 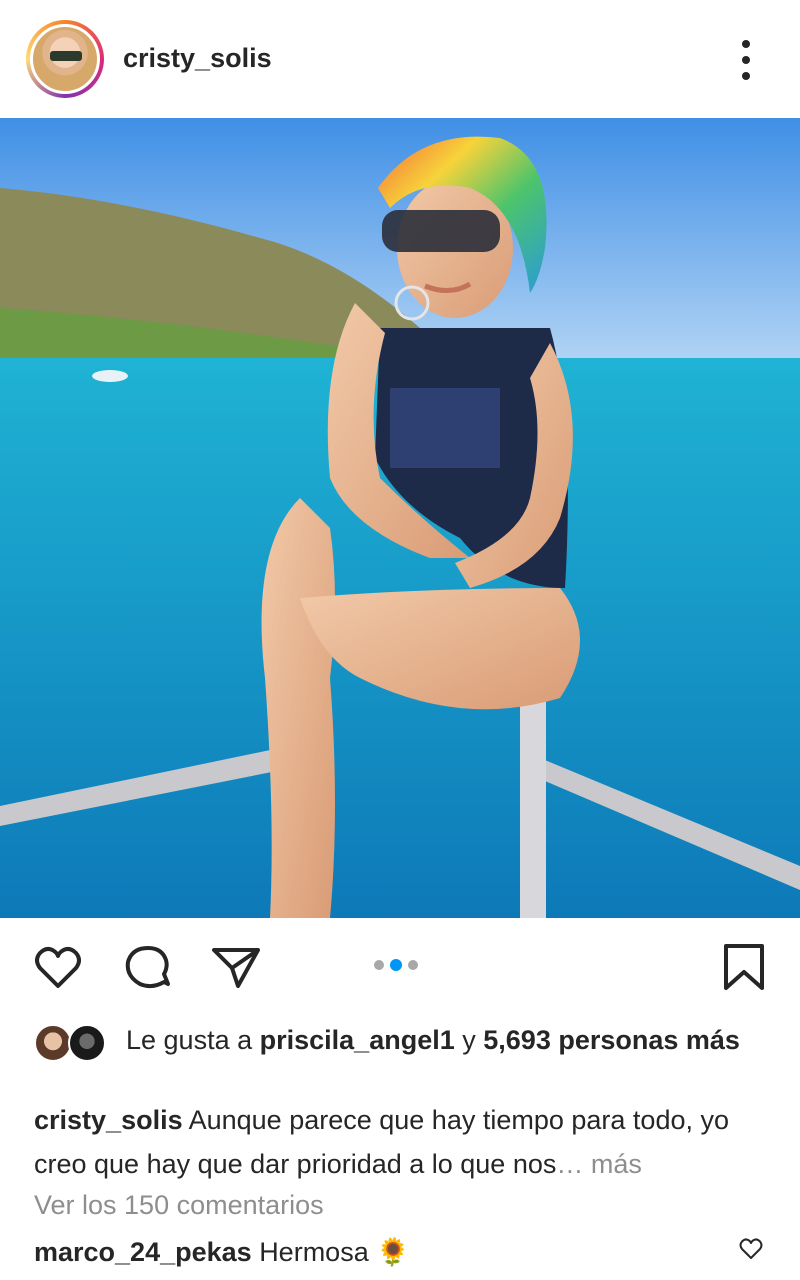 I want to click on more-options-icon, so click(x=746, y=60).